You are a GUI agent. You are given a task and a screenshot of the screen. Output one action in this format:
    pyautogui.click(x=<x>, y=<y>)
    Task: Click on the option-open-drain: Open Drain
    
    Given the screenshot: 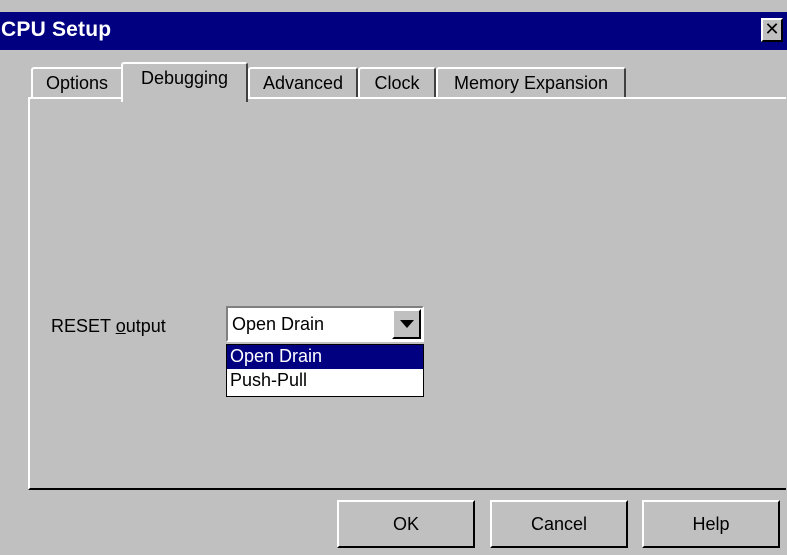 What is the action you would take?
    pyautogui.click(x=325, y=357)
    